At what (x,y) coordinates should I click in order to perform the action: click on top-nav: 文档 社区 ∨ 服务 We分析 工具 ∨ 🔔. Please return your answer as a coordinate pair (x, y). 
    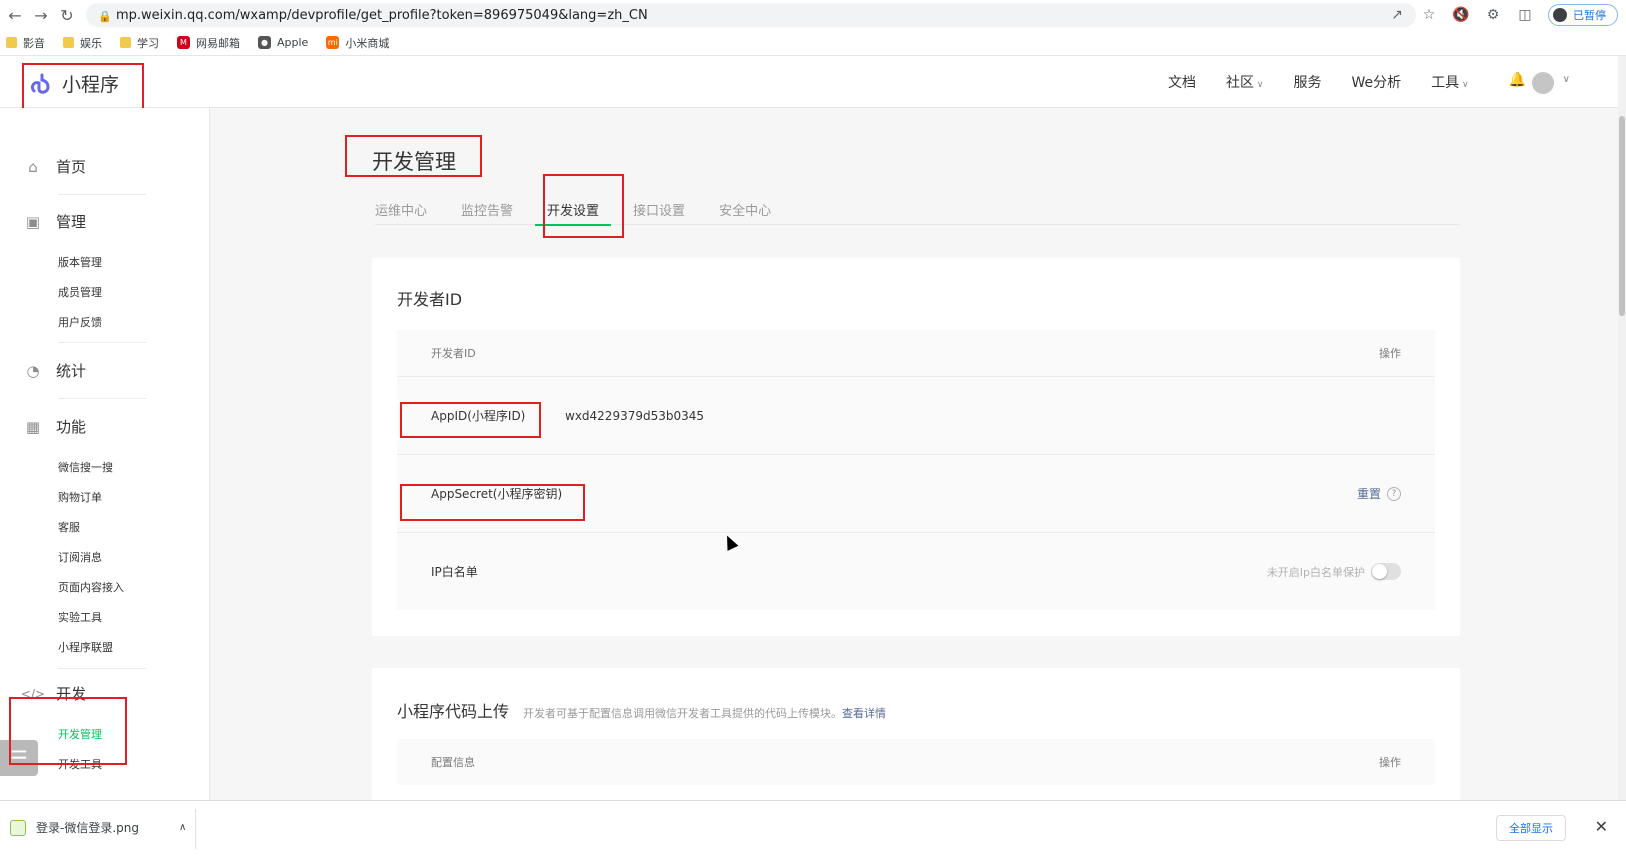
    Looking at the image, I should click on (1347, 82).